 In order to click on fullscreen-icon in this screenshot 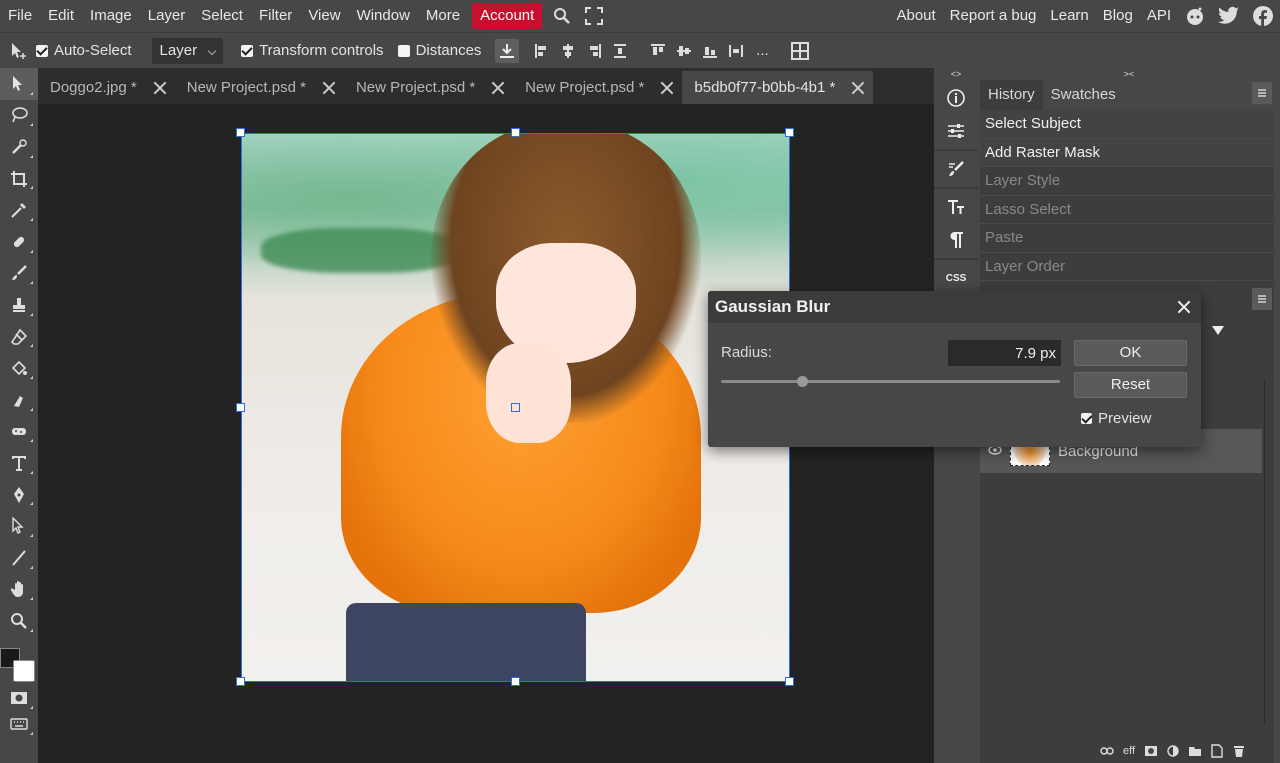, I will do `click(594, 16)`.